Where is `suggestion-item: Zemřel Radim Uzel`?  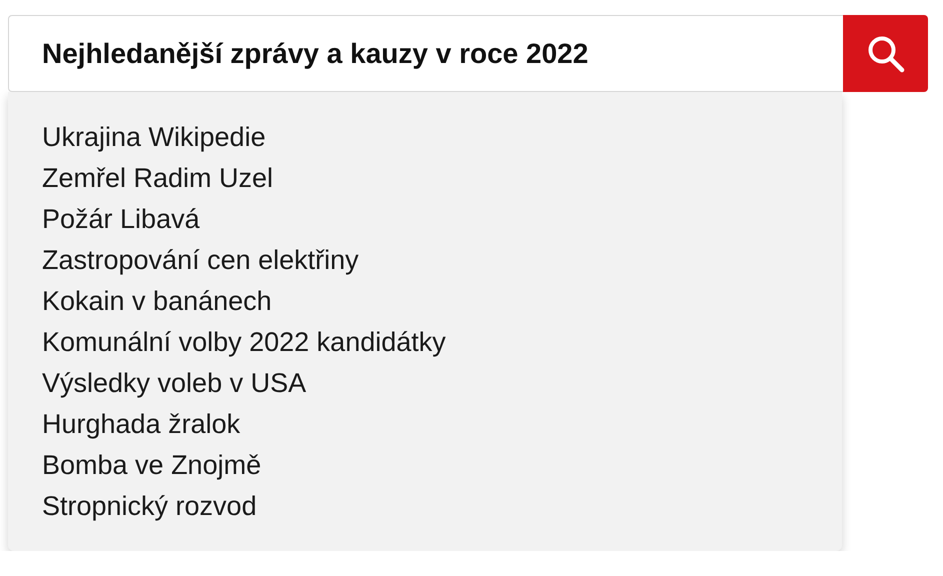
suggestion-item: Zemřel Radim Uzel is located at coordinates (158, 178).